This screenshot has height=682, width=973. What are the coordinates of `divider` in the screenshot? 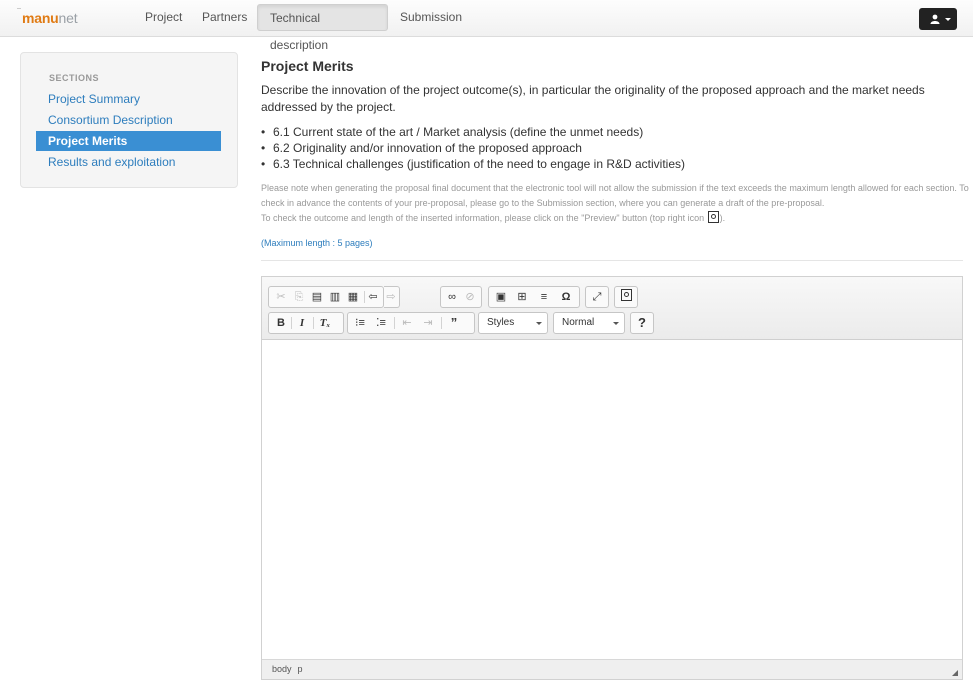 It's located at (612, 260).